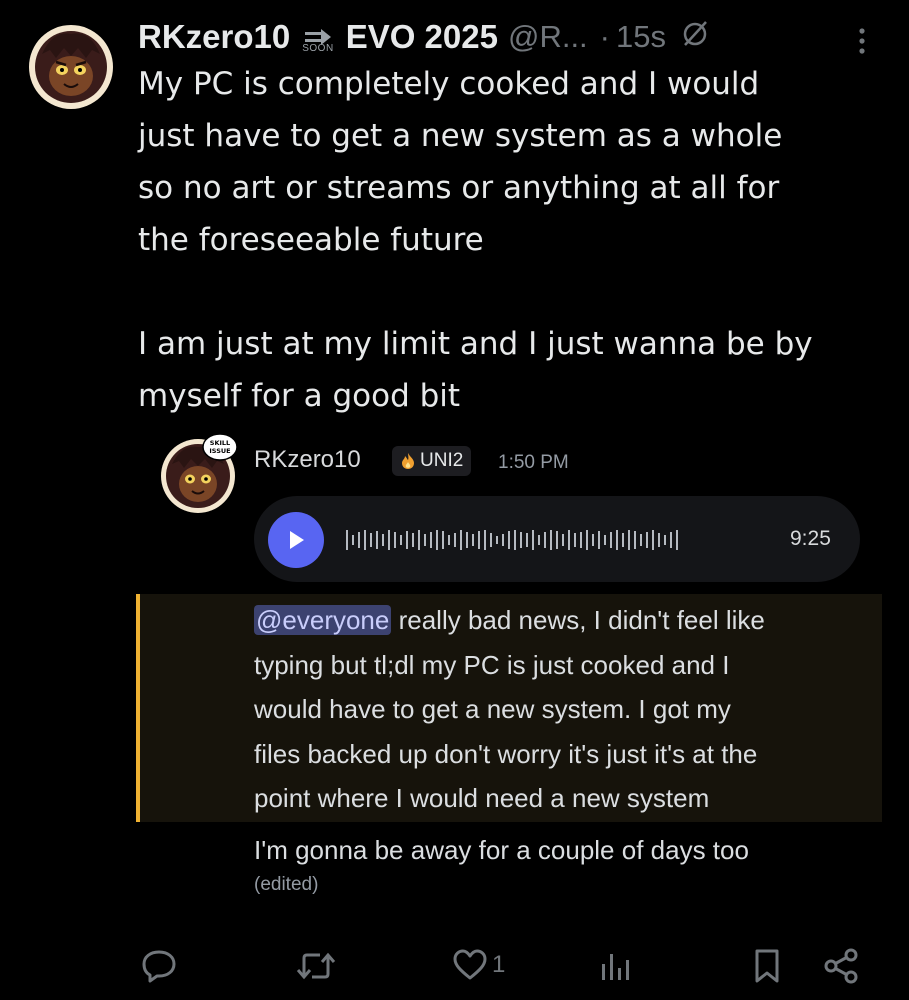 Image resolution: width=909 pixels, height=1000 pixels. I want to click on reply-icon, so click(159, 966).